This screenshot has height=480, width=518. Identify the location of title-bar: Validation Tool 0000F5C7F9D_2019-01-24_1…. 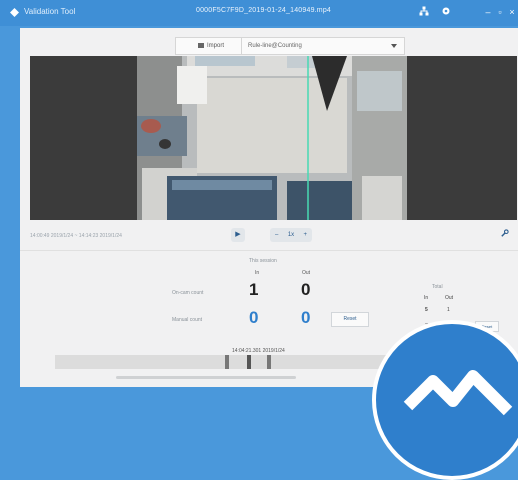
(259, 13).